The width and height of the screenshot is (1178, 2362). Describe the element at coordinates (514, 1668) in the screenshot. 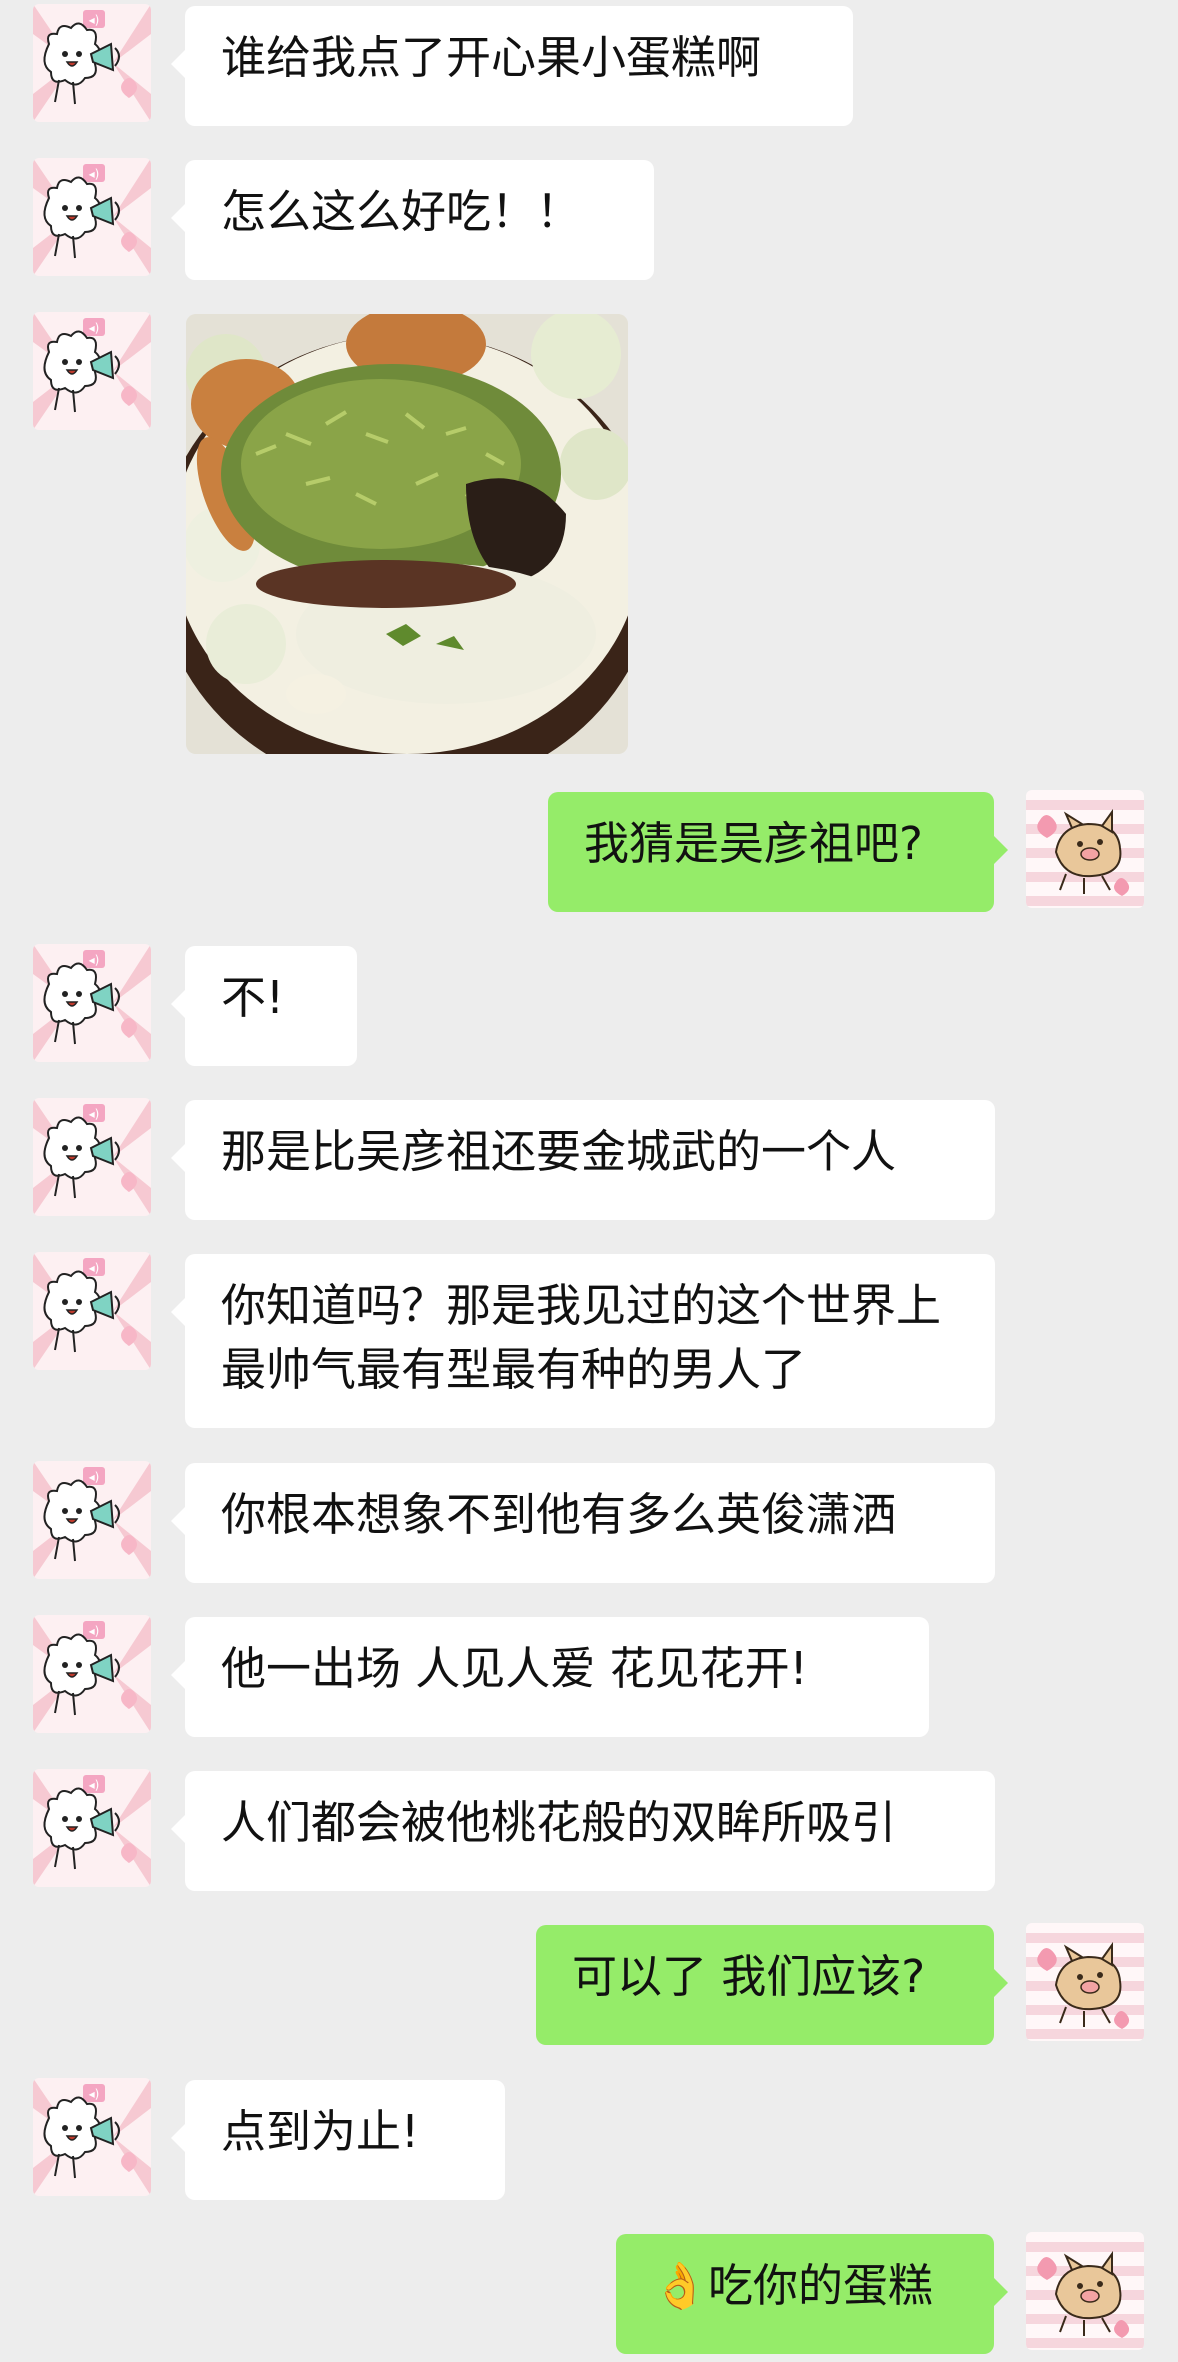

I see `message-text: 他一出场 人见人爱 花见花开!` at that location.